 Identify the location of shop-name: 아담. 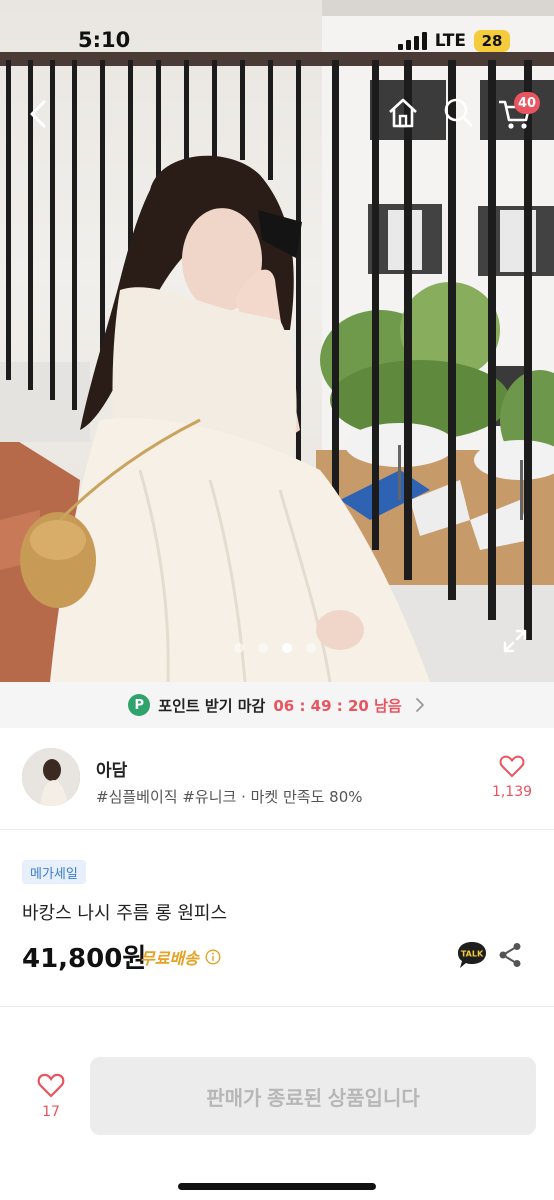
(111, 768).